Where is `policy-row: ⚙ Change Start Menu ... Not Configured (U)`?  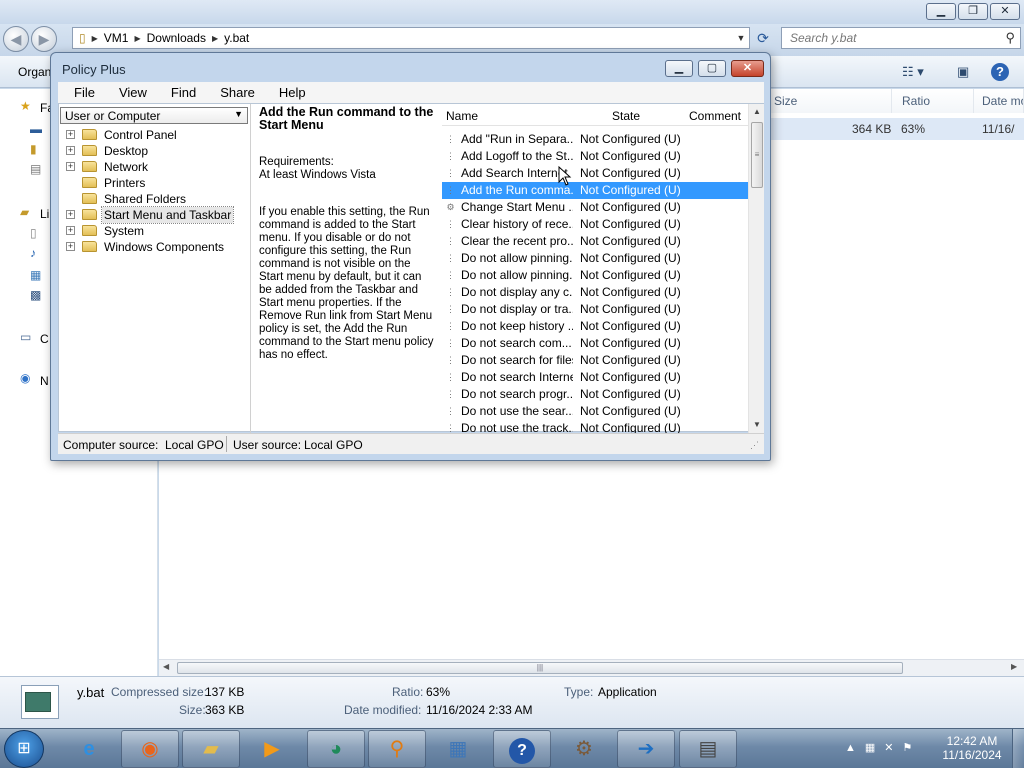 policy-row: ⚙ Change Start Menu ... Not Configured (U) is located at coordinates (595, 207).